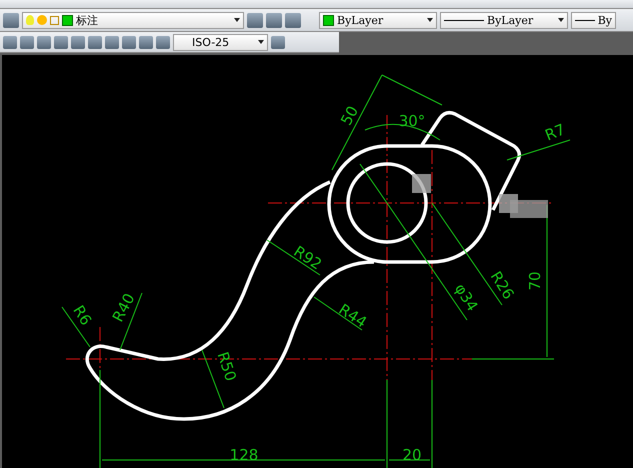 This screenshot has height=468, width=633. What do you see at coordinates (87, 20) in the screenshot?
I see `layer-name: 标注` at bounding box center [87, 20].